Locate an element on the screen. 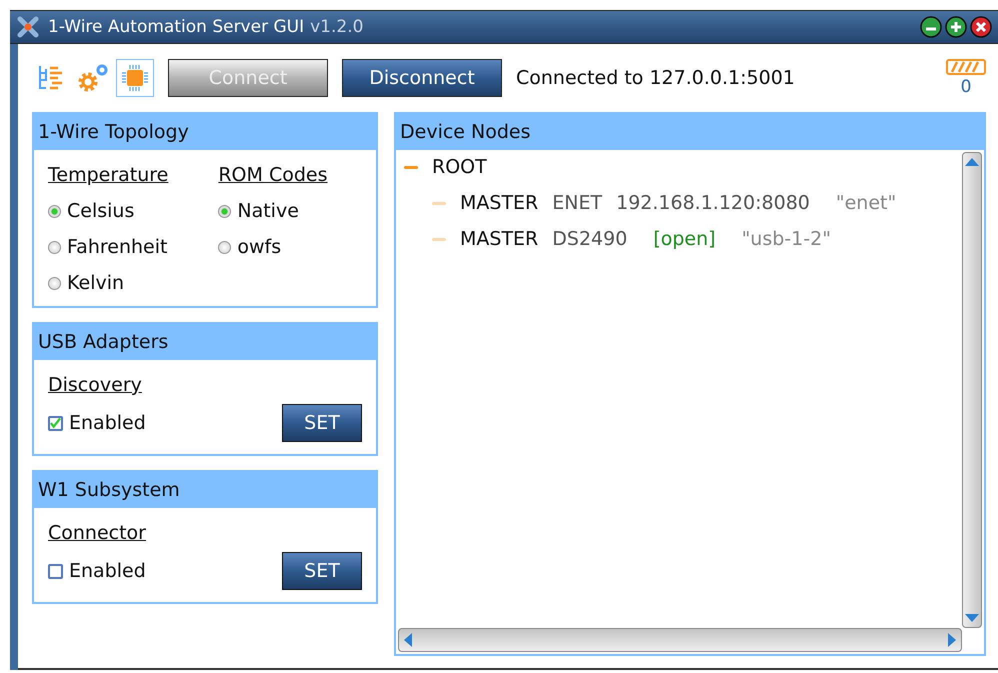  scroll-left-icon is located at coordinates (408, 640).